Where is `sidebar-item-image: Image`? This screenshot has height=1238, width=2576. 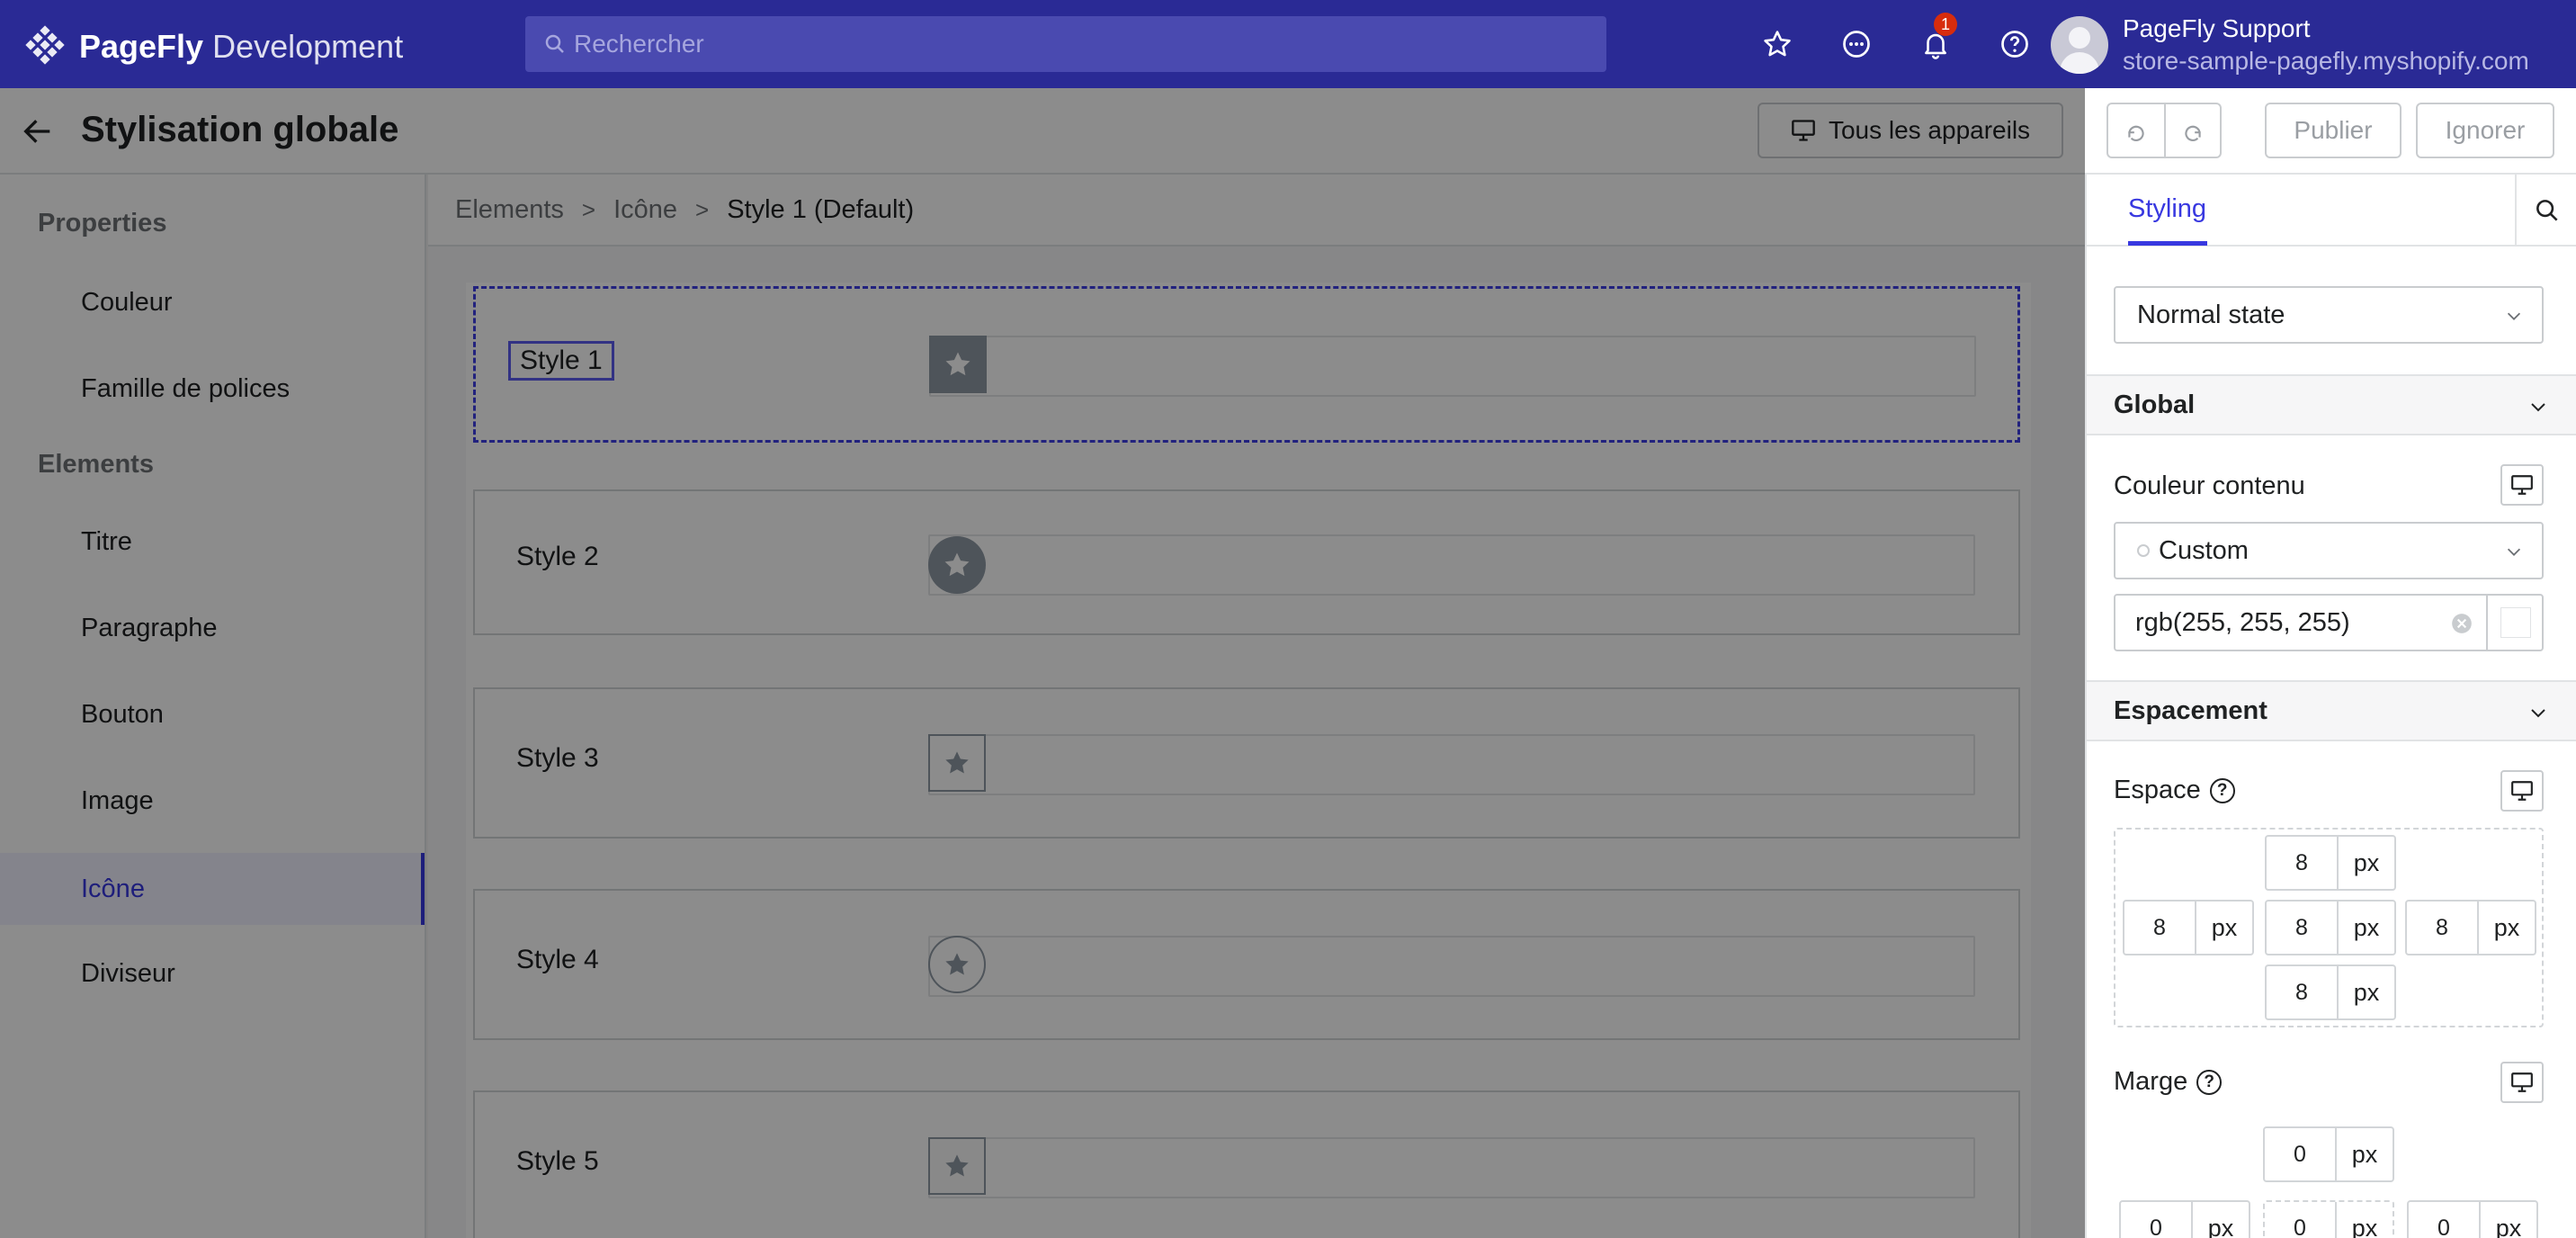 sidebar-item-image: Image is located at coordinates (212, 801).